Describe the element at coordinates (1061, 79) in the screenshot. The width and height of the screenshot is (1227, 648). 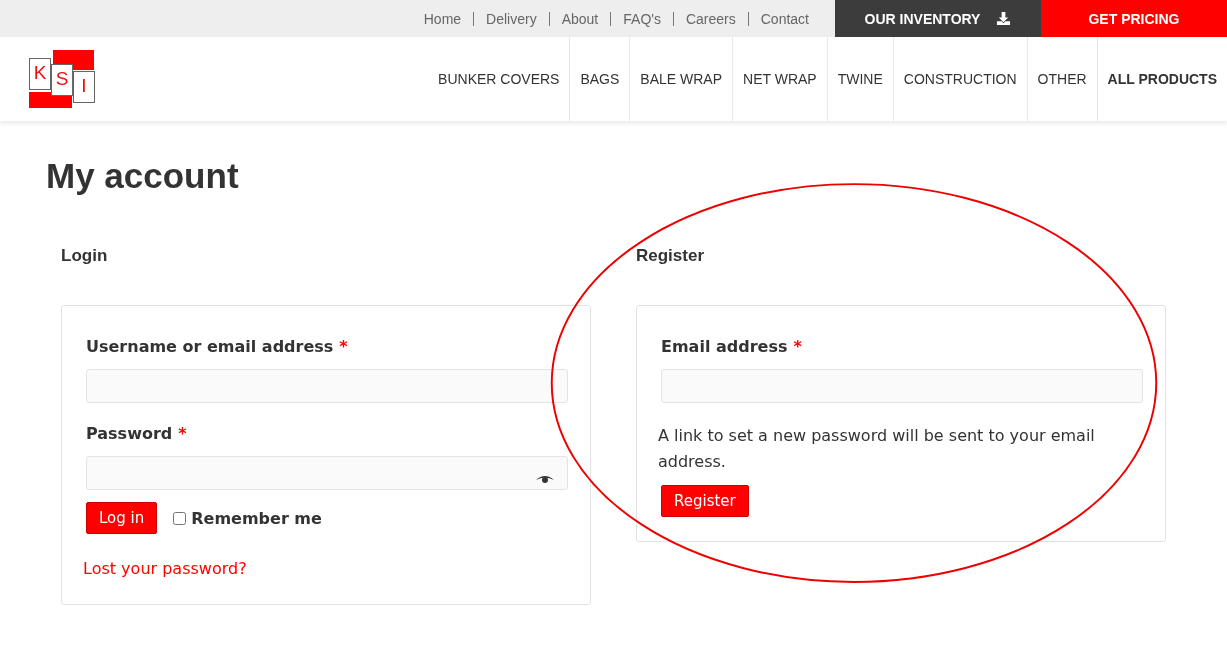
I see `nav-link: OTHER` at that location.